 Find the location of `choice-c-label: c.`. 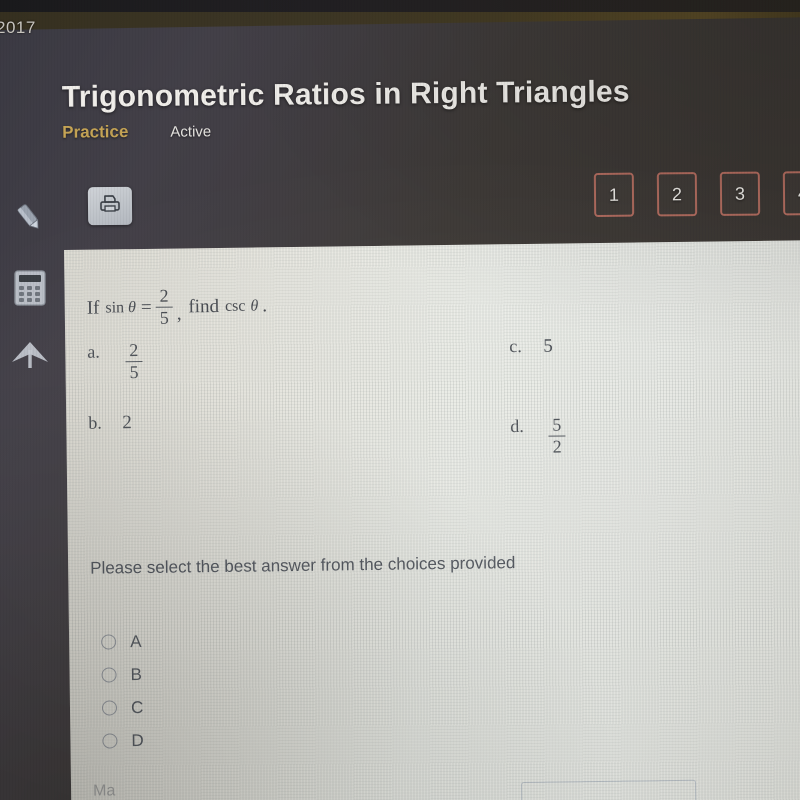

choice-c-label: c. is located at coordinates (515, 346).